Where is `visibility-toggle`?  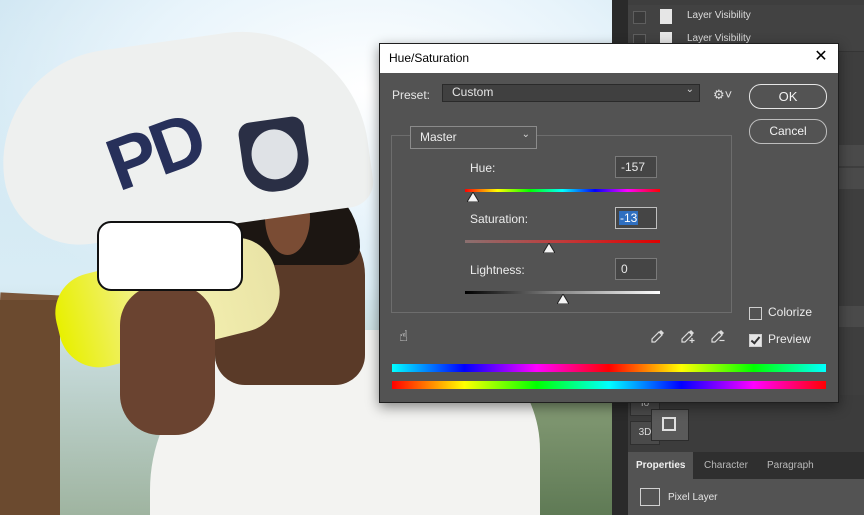
visibility-toggle is located at coordinates (639, 17).